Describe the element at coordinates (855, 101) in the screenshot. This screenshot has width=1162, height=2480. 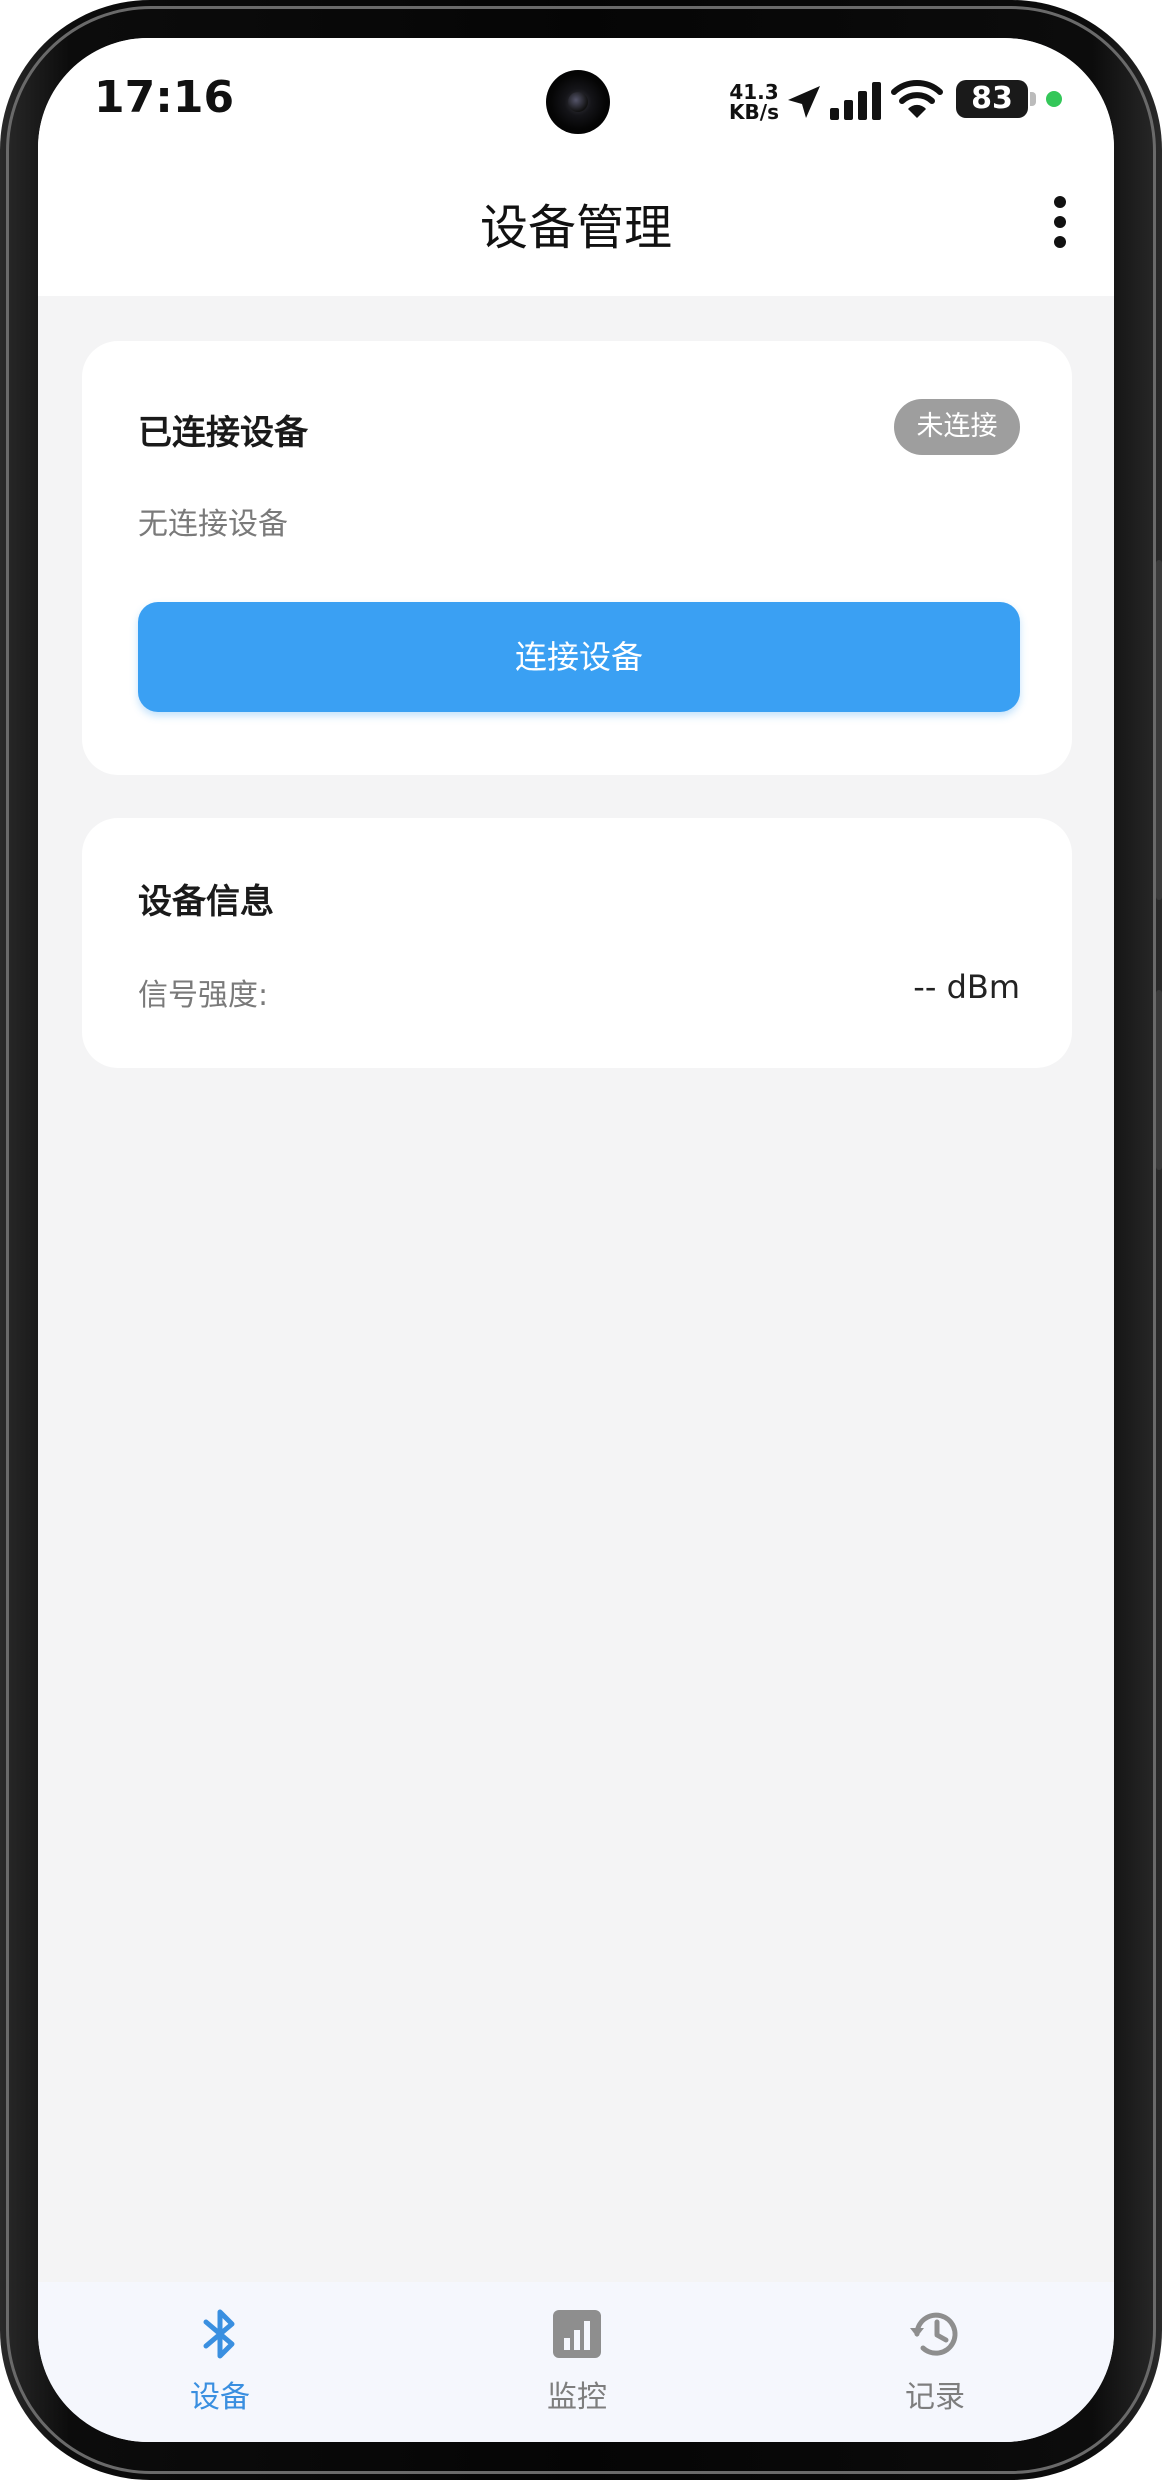
I see `signal-icon` at that location.